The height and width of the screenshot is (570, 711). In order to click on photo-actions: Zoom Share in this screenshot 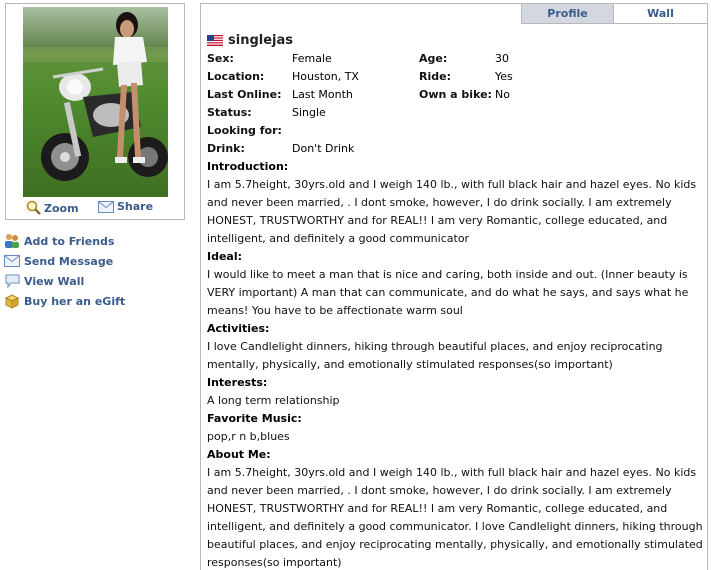, I will do `click(95, 208)`.